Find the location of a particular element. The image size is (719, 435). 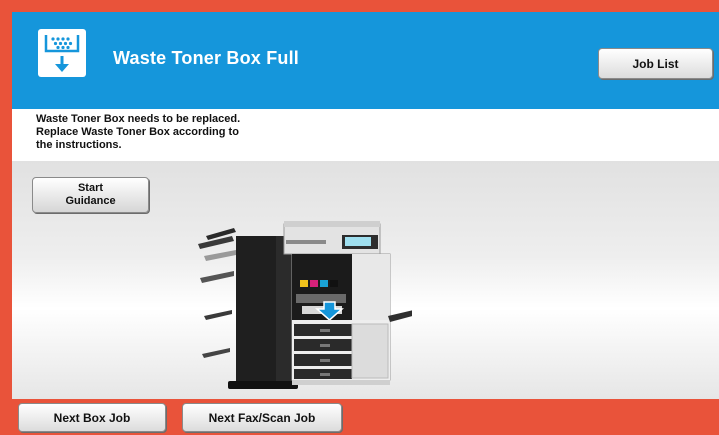

start-guidance-button: Start Guidance is located at coordinates (90, 195).